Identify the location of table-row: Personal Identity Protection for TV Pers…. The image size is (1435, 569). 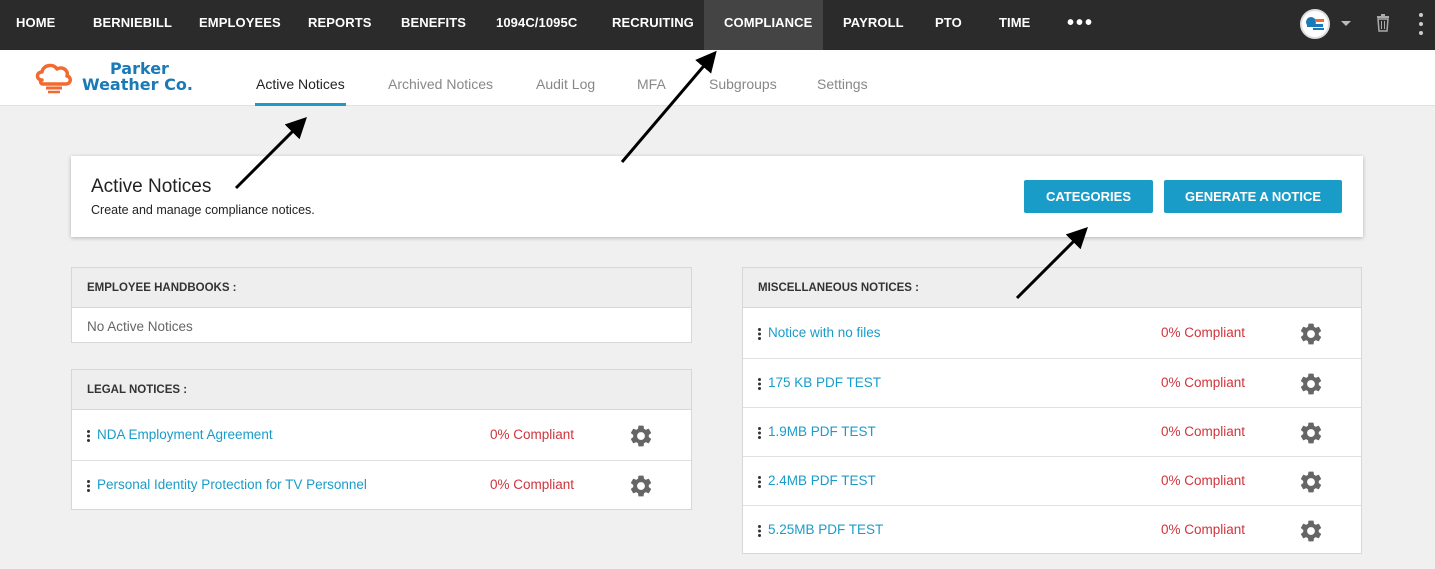
(381, 484).